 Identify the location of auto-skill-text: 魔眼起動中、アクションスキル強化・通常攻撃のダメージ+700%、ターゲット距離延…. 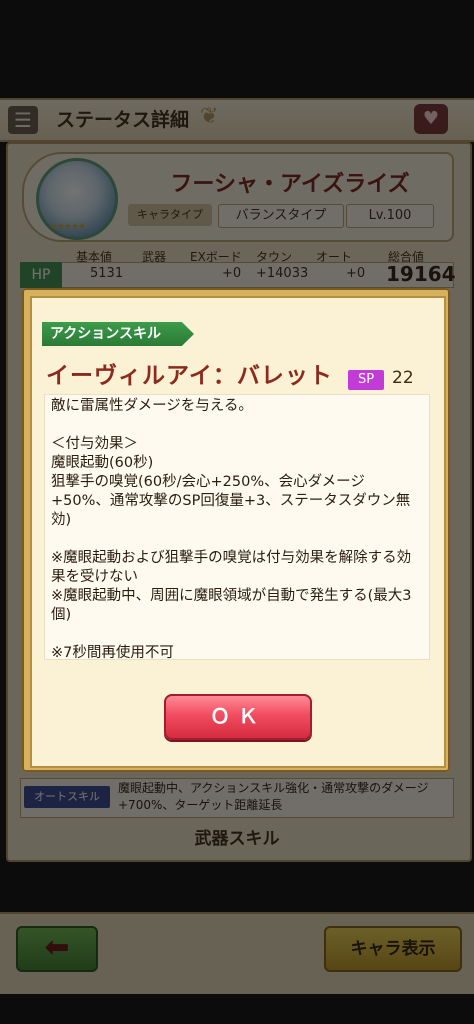
(273, 796).